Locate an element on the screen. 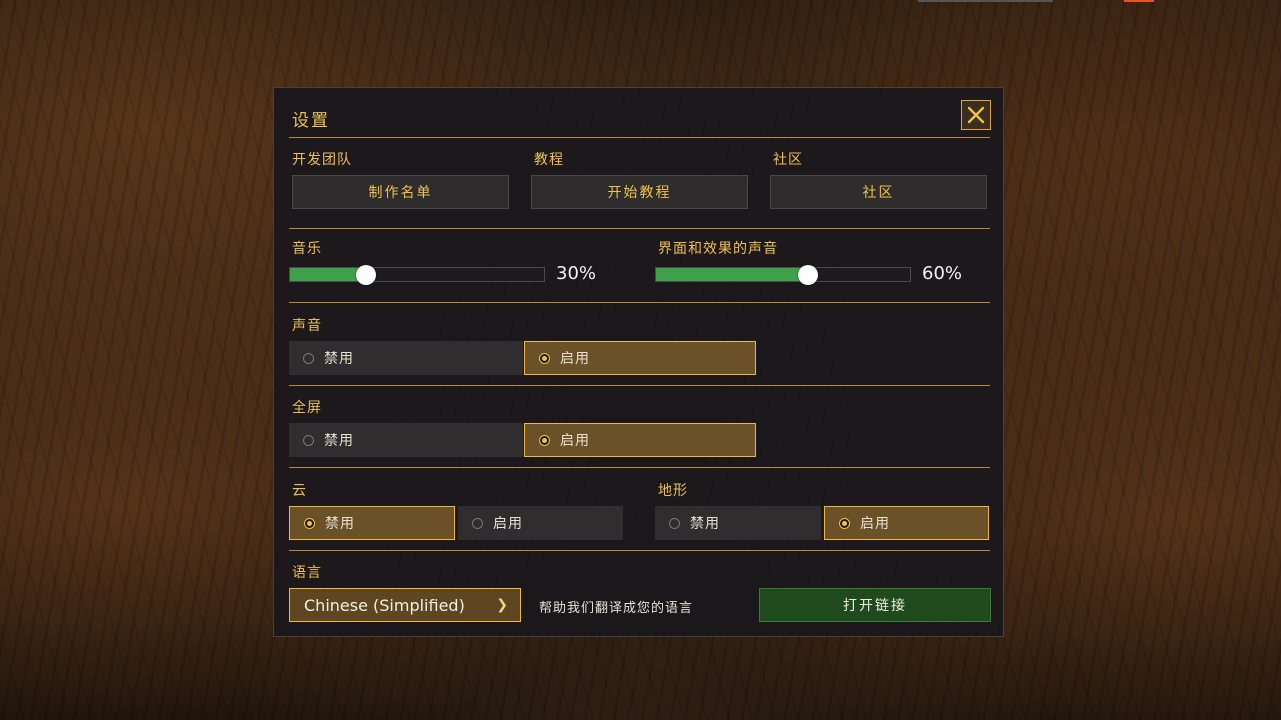  music-value: 30% is located at coordinates (576, 273).